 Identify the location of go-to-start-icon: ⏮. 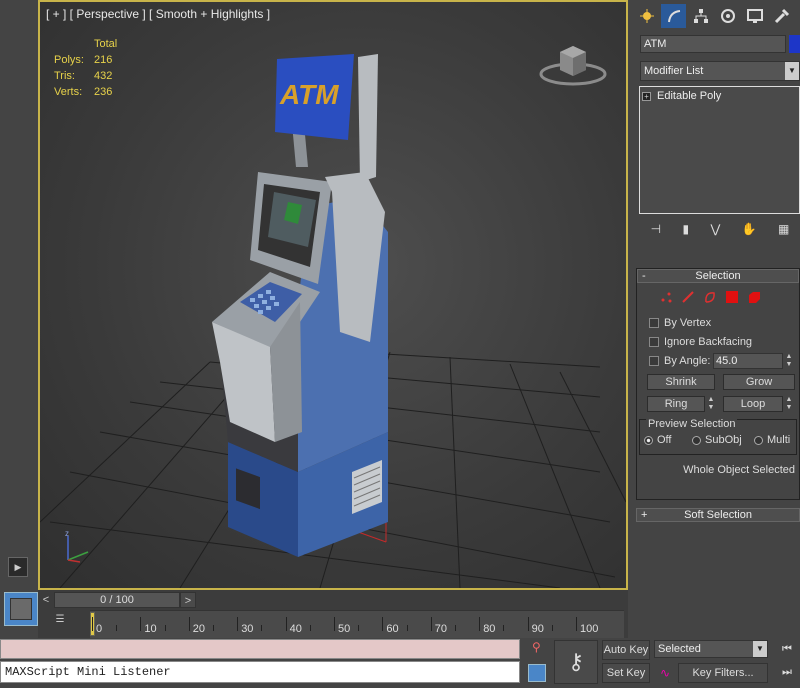
(787, 649).